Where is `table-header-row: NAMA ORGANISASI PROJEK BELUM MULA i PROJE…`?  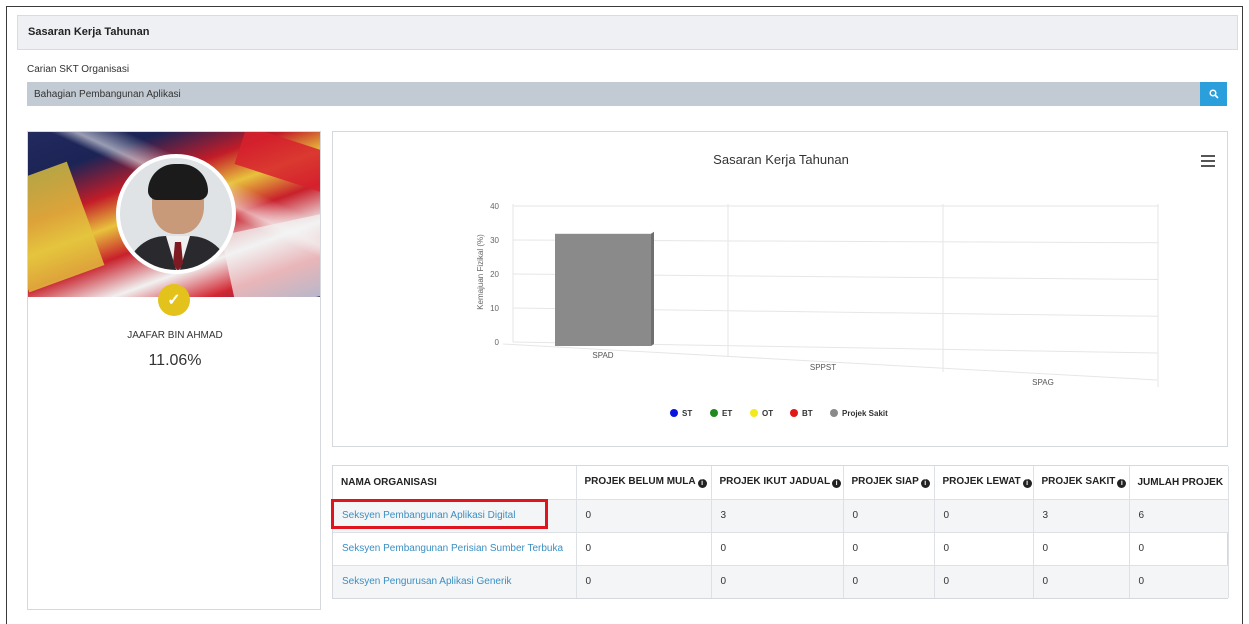
table-header-row: NAMA ORGANISASI PROJEK BELUM MULA i PROJE… is located at coordinates (781, 482).